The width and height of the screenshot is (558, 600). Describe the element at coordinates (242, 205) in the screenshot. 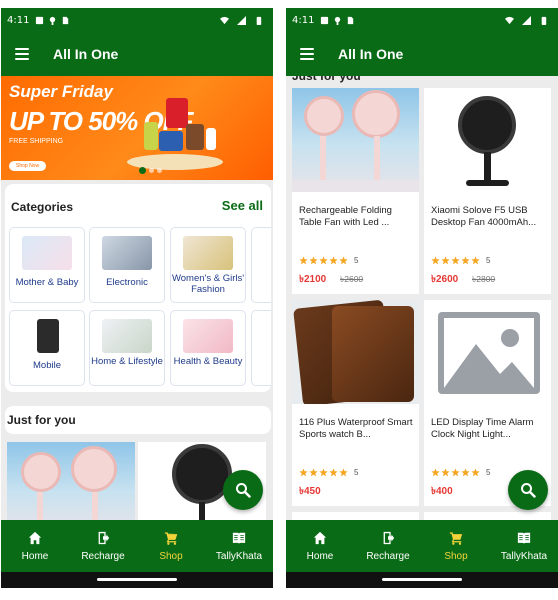

I see `see-all-link: See all` at that location.